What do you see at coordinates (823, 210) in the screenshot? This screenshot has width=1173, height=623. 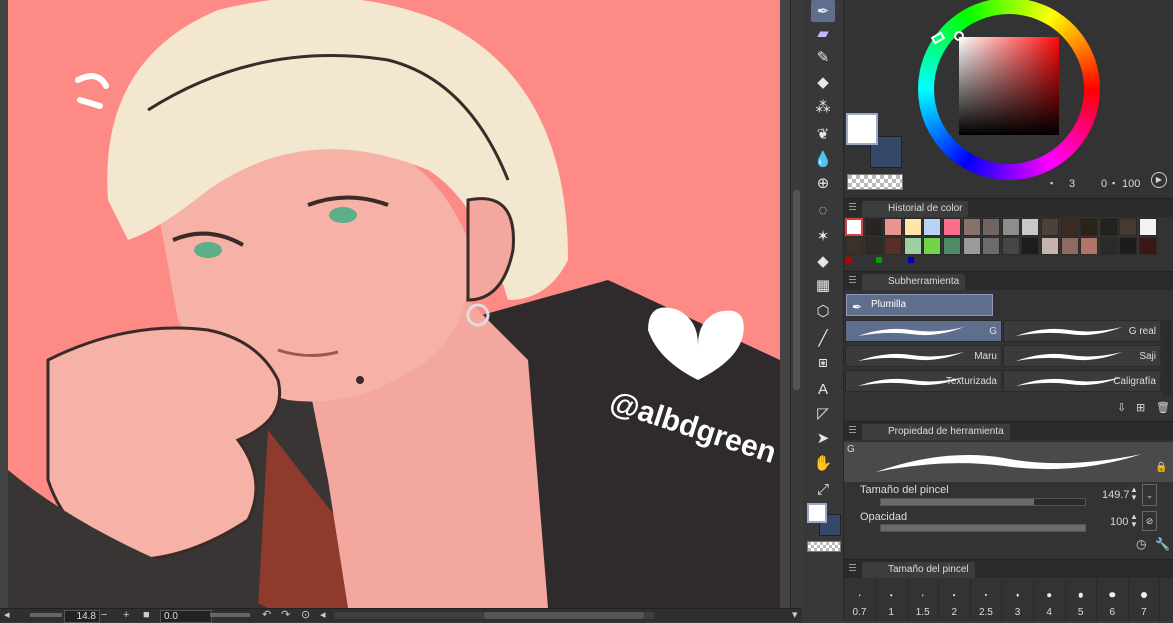 I see `lasso-icon: ◌` at bounding box center [823, 210].